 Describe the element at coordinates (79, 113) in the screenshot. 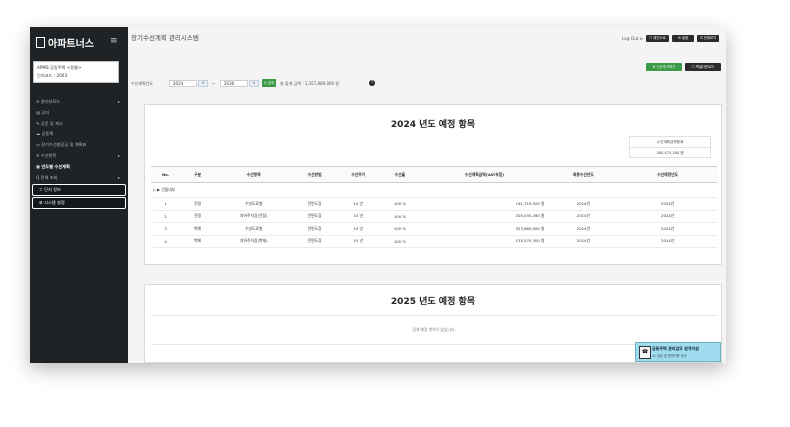

I see `sidebar-item-notice: ▤ 공지` at that location.